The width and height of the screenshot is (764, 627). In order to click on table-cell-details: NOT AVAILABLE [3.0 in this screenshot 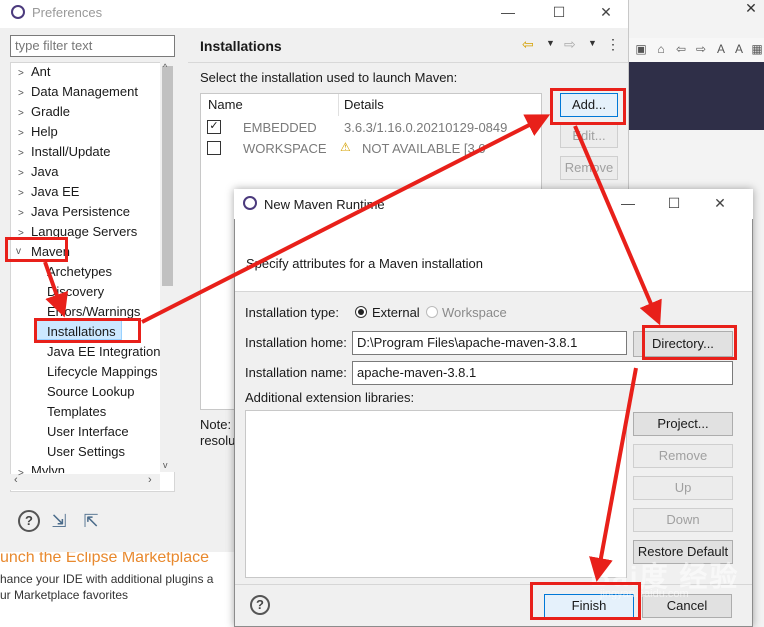, I will do `click(424, 148)`.